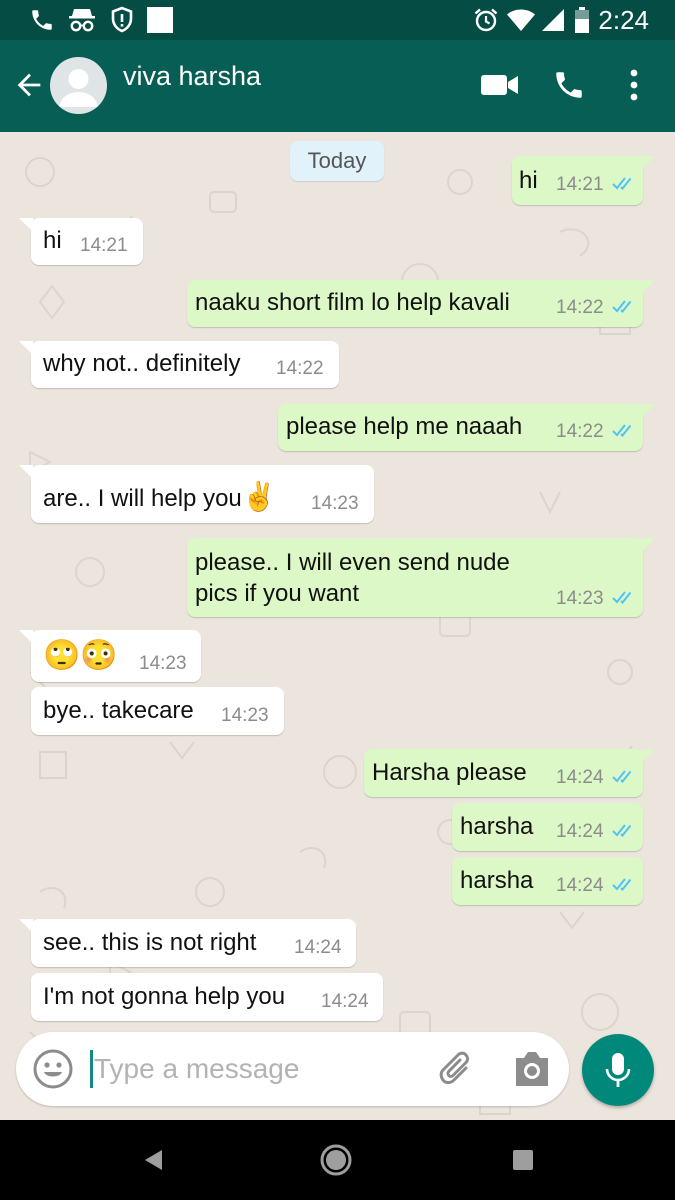 The image size is (675, 1200). What do you see at coordinates (623, 20) in the screenshot?
I see `status-time: 2:24` at bounding box center [623, 20].